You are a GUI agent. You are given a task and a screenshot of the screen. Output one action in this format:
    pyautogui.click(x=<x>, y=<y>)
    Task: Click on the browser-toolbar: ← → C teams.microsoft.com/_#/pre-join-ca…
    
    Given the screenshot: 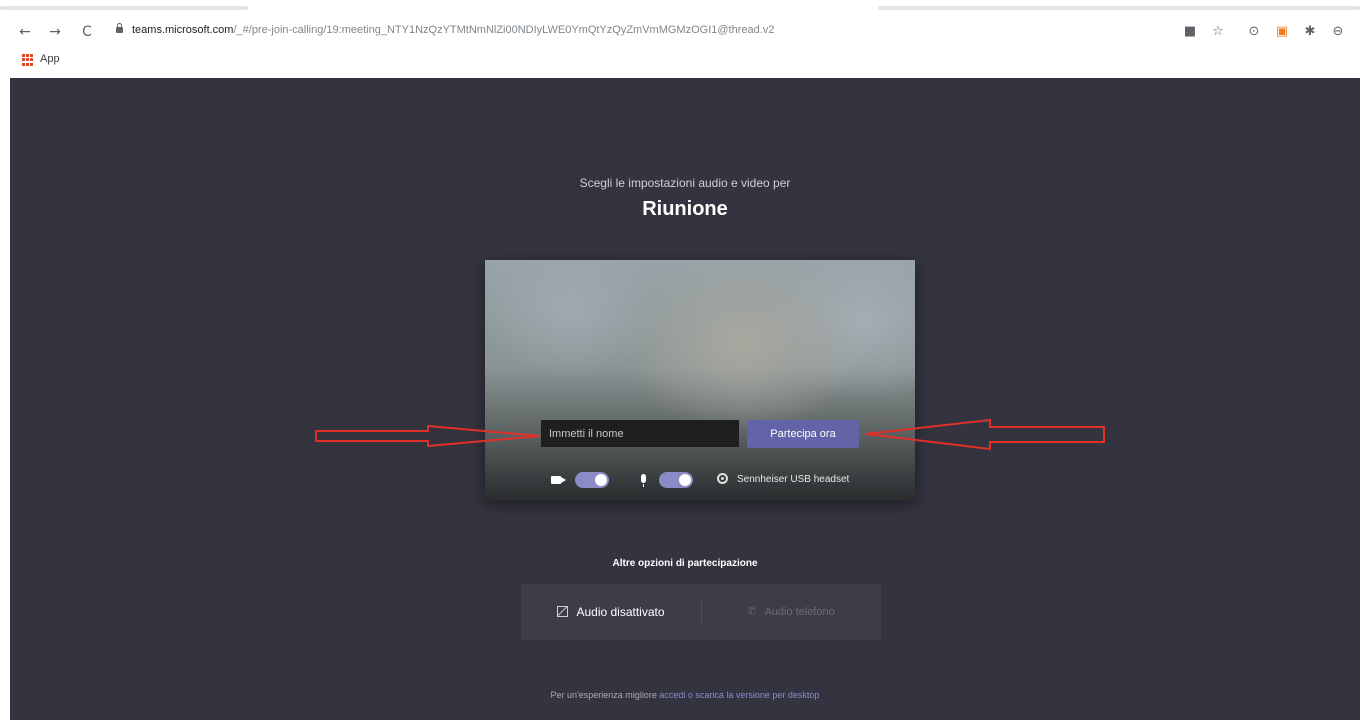 What is the action you would take?
    pyautogui.click(x=680, y=32)
    